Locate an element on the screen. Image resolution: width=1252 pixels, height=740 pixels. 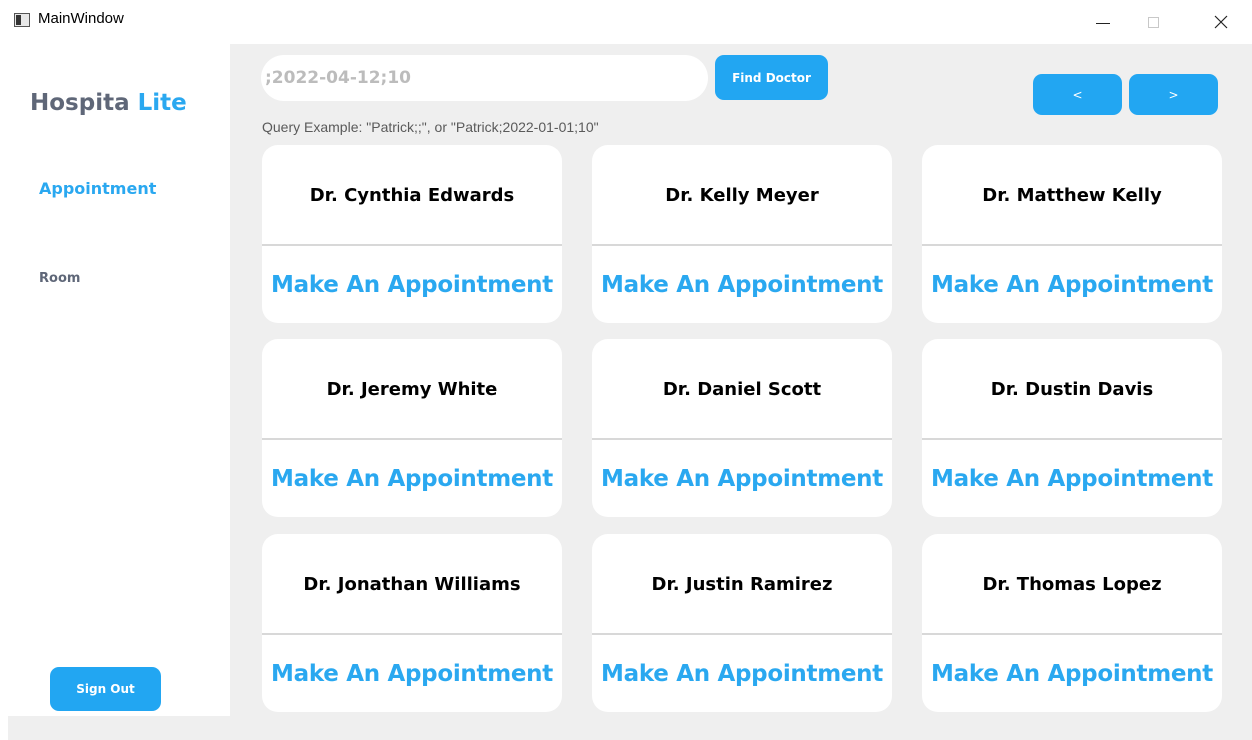
doctor-card: Dr. Jeremy White Make An Appointment is located at coordinates (412, 428).